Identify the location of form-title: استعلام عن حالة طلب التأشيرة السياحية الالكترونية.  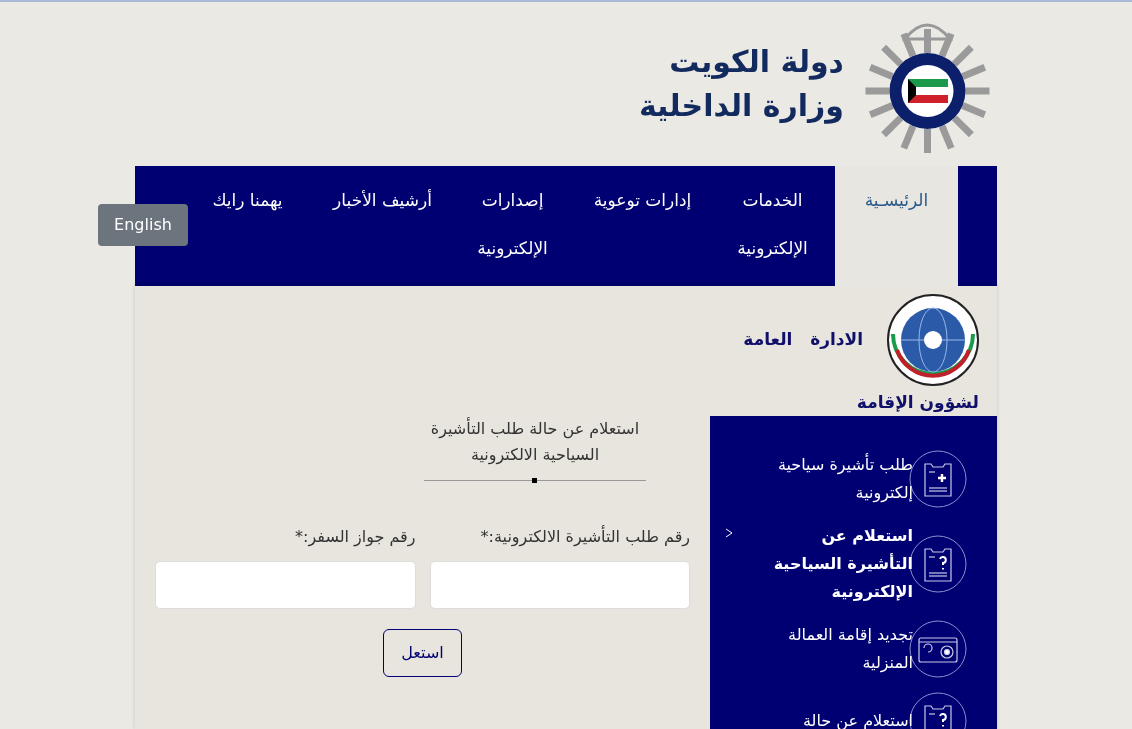
(535, 441).